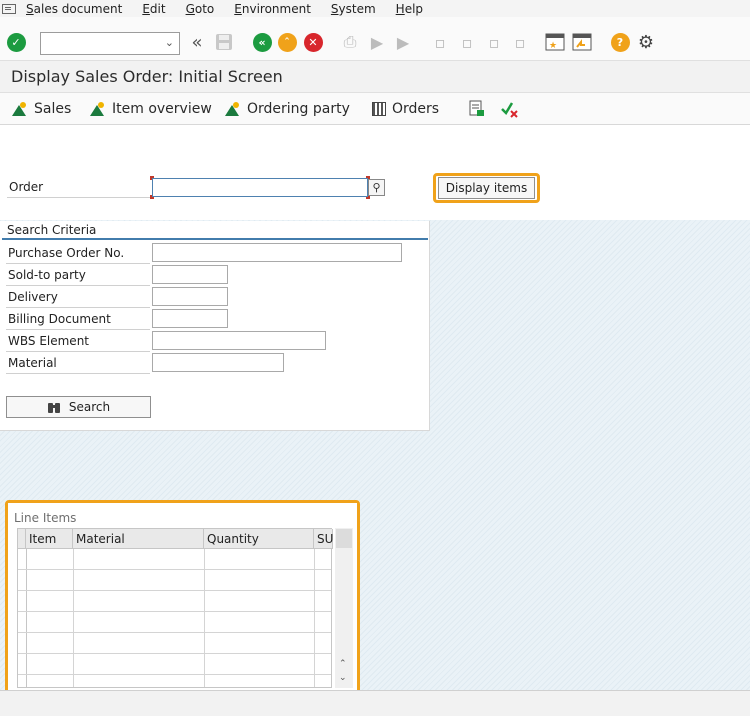  What do you see at coordinates (272, 9) in the screenshot?
I see `menu-environment: Environment` at bounding box center [272, 9].